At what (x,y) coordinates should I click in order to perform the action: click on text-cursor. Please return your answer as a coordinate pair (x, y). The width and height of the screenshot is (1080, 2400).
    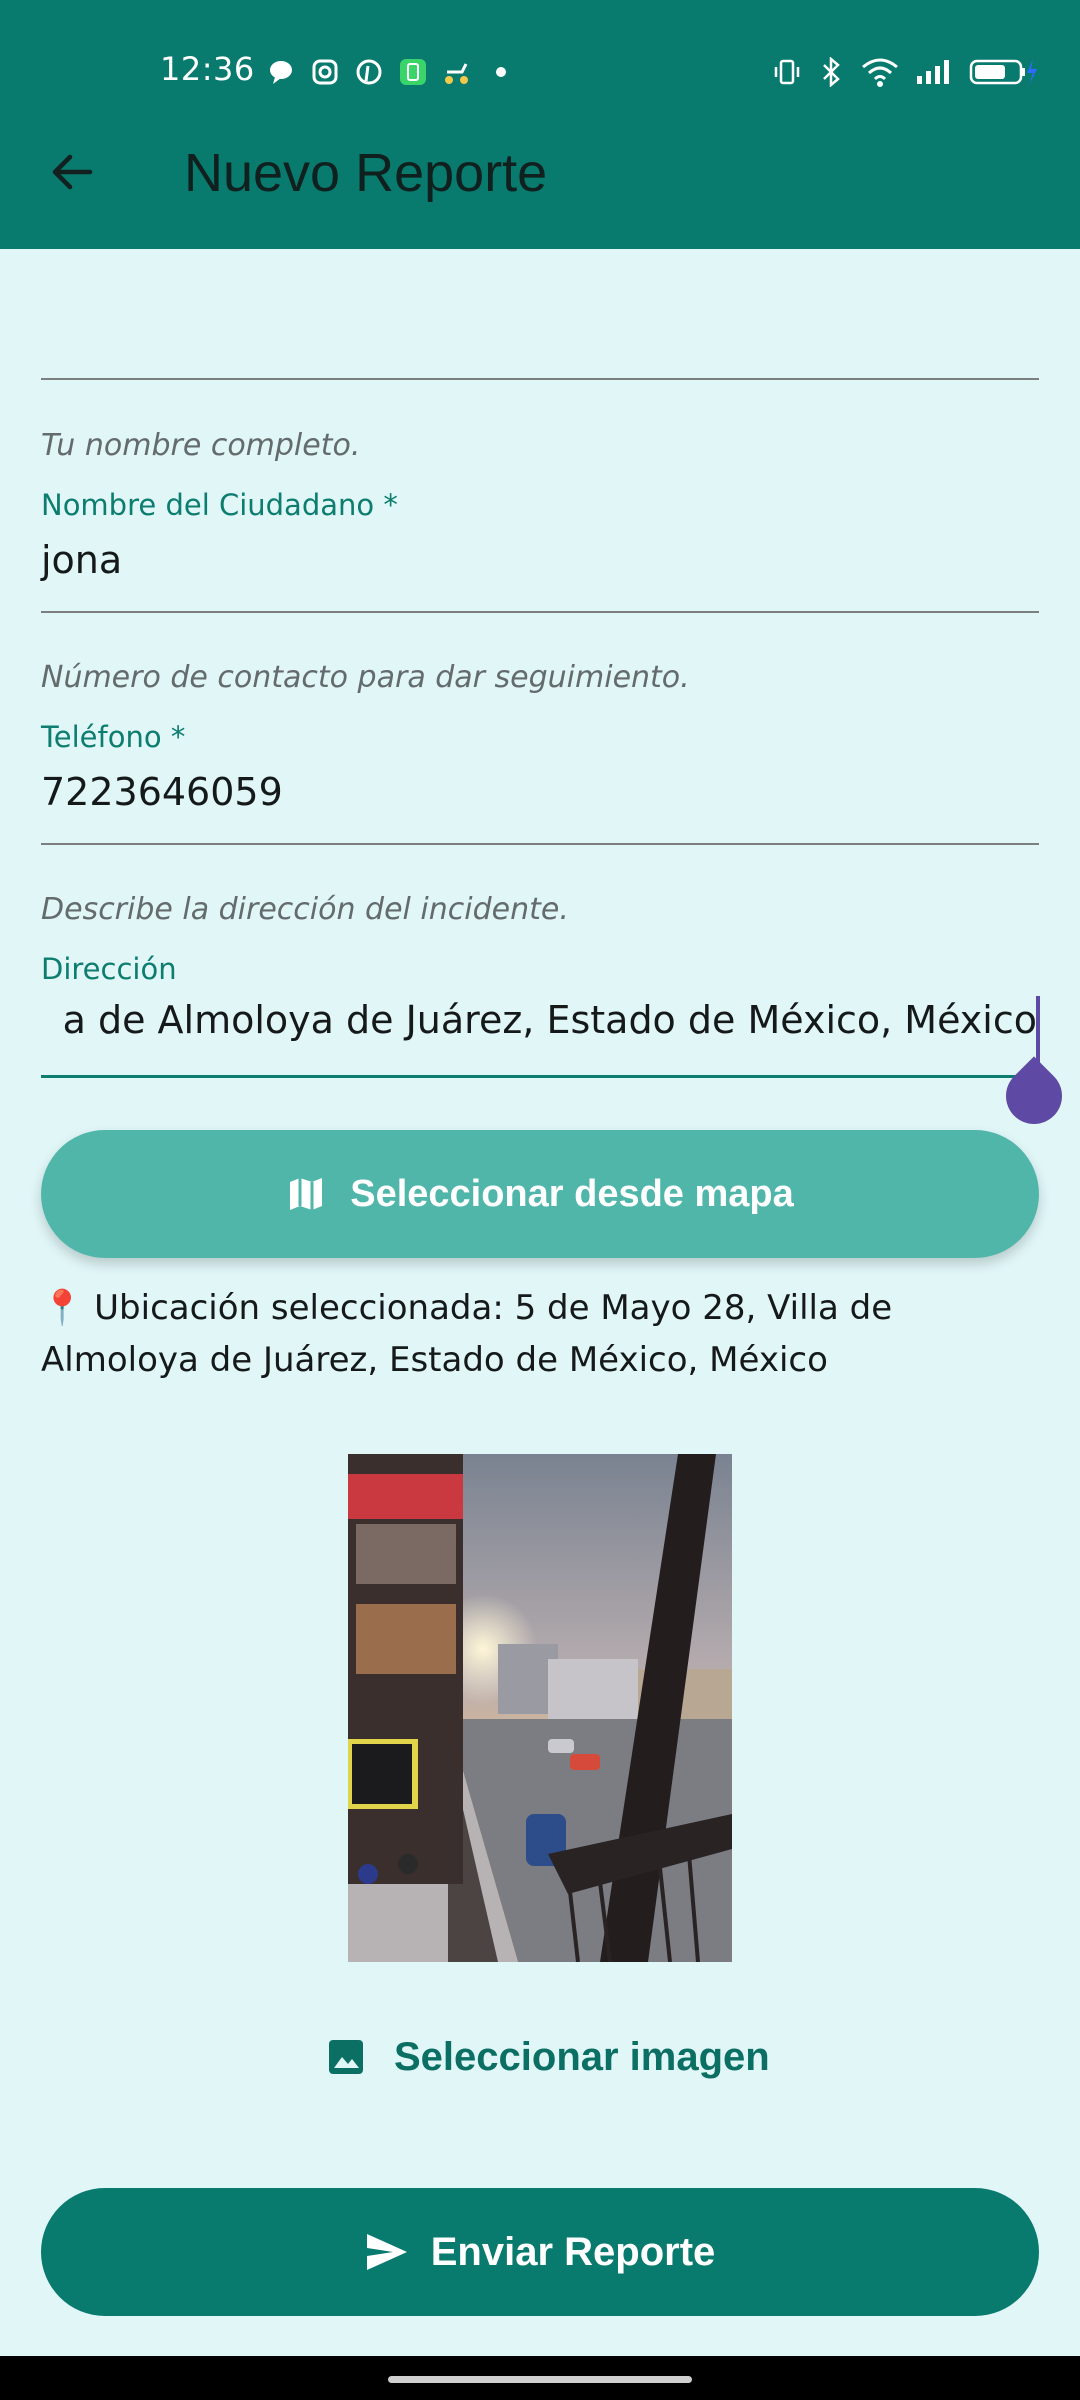
    Looking at the image, I should click on (1038, 1032).